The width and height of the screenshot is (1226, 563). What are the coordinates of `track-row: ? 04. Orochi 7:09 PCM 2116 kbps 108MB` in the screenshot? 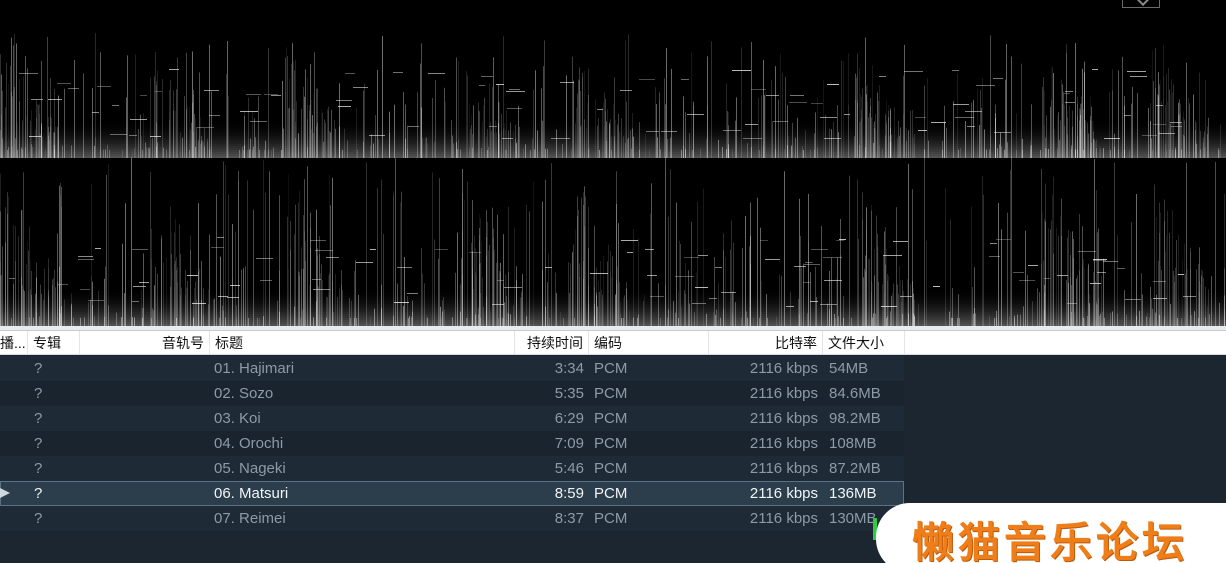 It's located at (452, 443).